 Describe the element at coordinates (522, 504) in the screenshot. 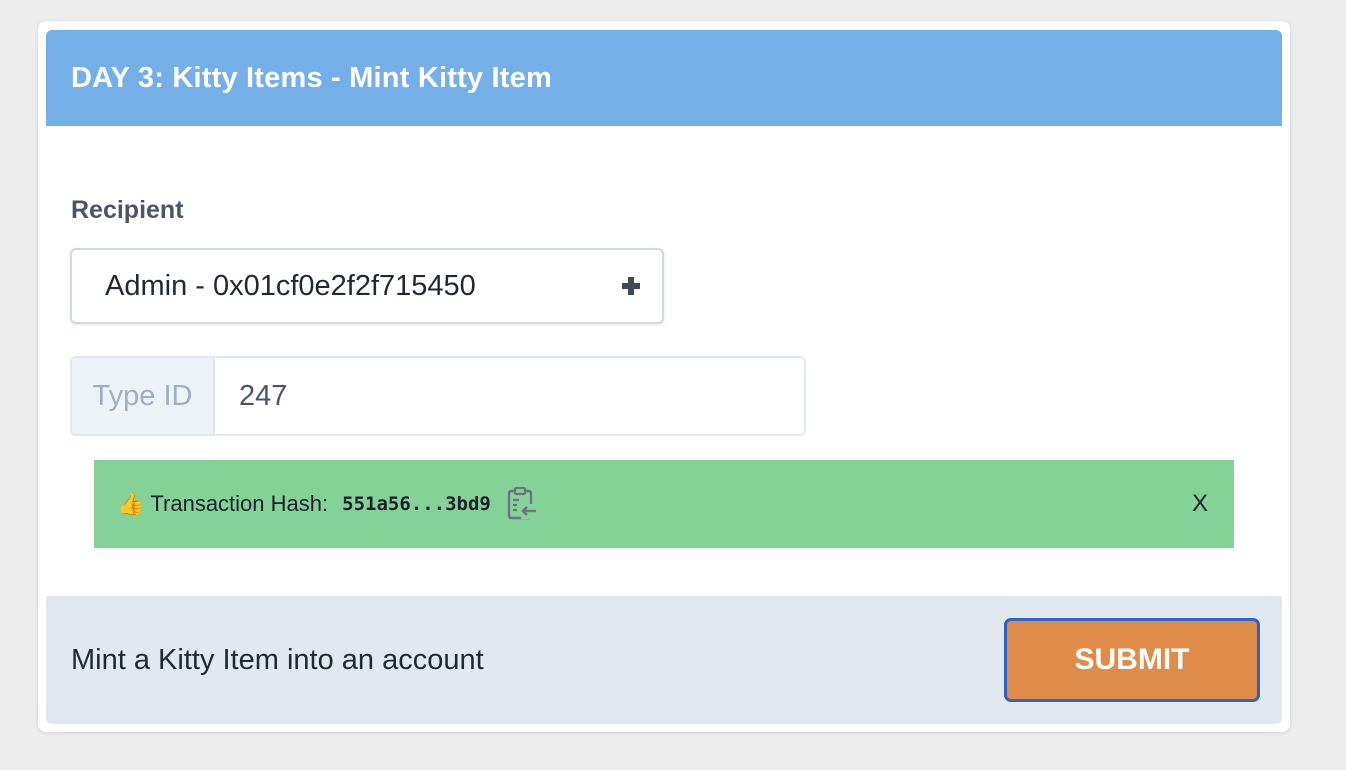

I see `clipboard-copy-icon` at that location.